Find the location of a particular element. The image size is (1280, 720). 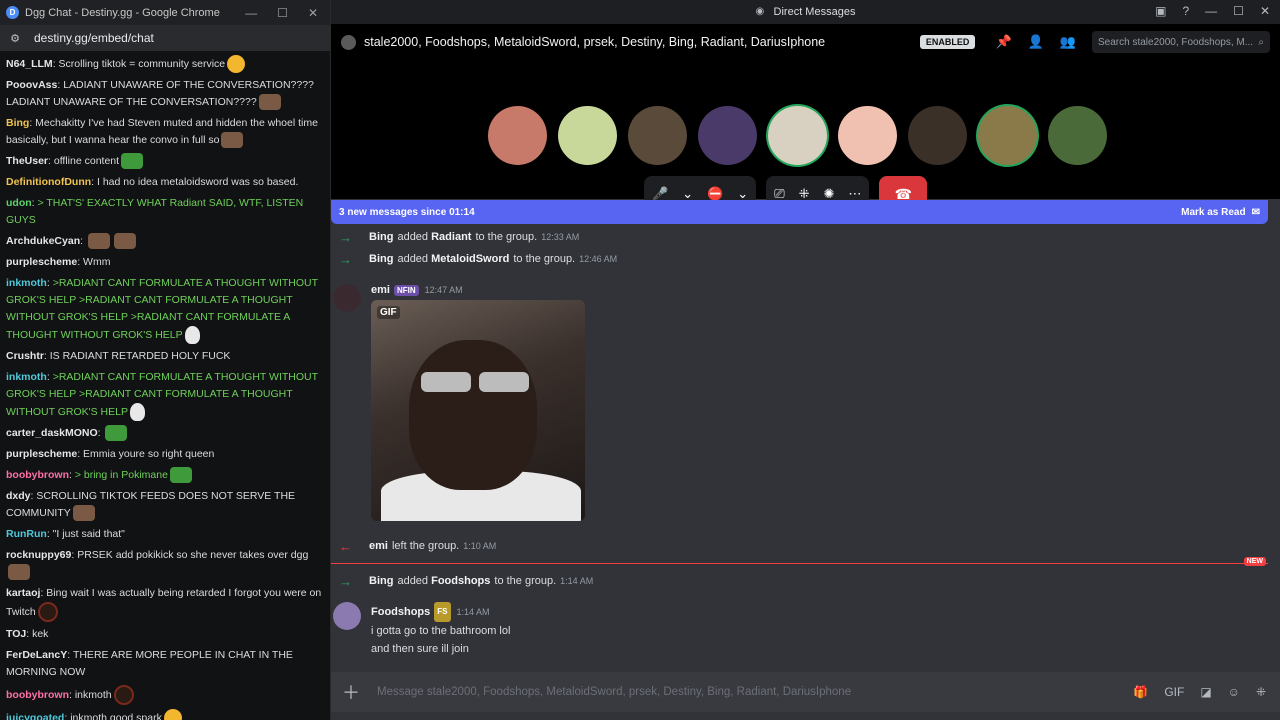

apps-icon: ⁜ is located at coordinates (1261, 692).